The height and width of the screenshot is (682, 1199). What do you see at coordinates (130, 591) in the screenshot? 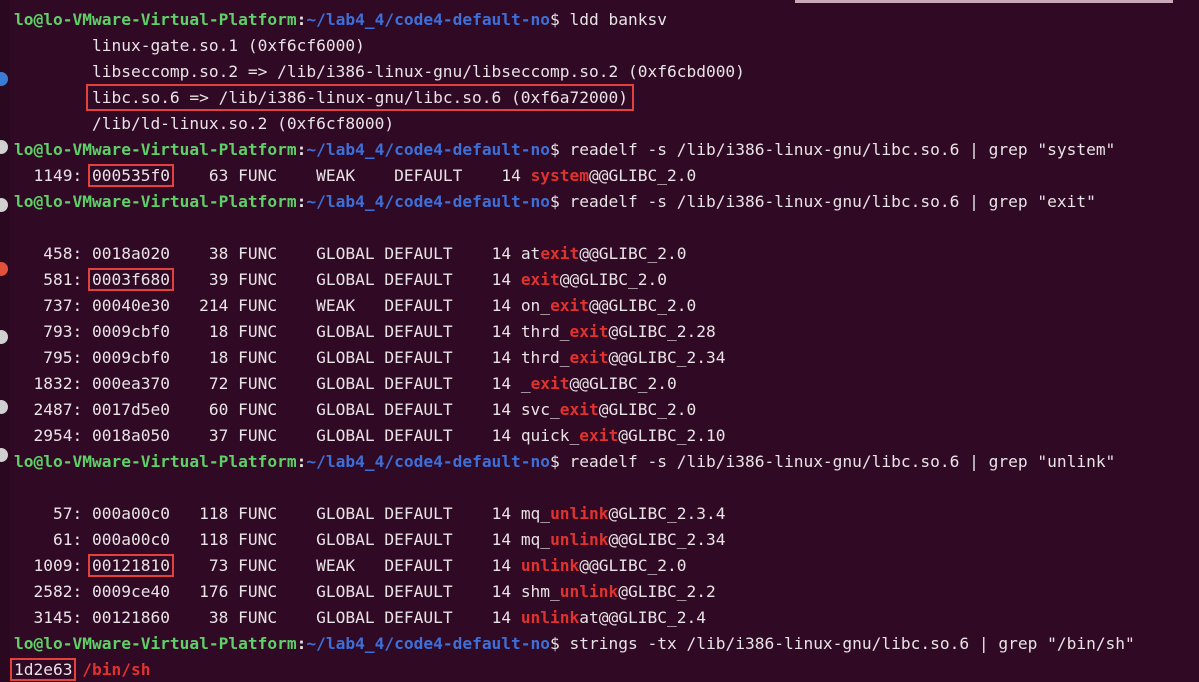
I see `symbol-address: 0009ce40` at bounding box center [130, 591].